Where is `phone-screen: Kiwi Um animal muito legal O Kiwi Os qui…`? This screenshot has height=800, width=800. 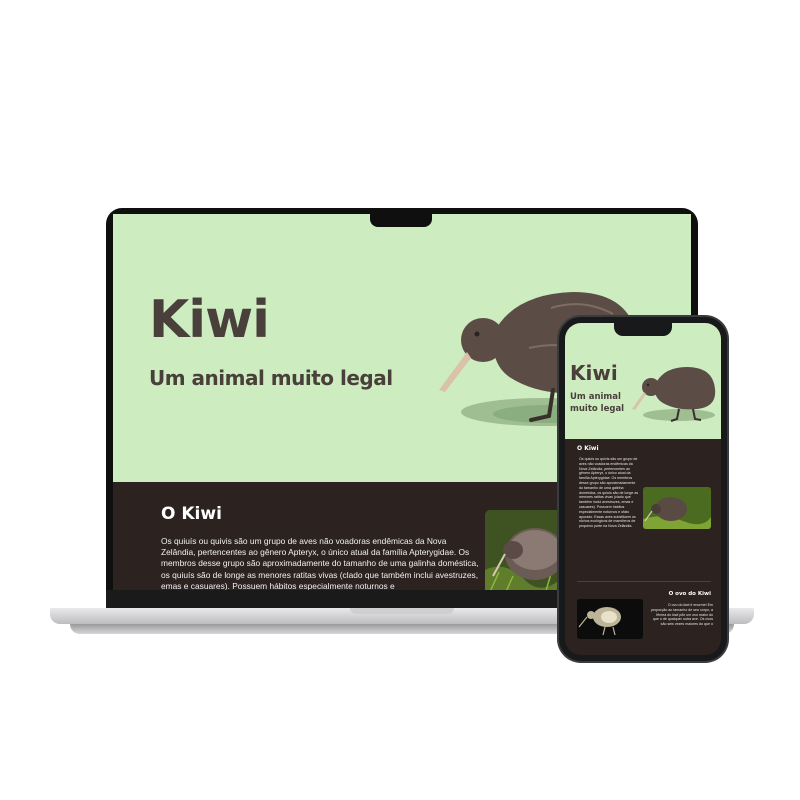 phone-screen: Kiwi Um animal muito legal O Kiwi Os qui… is located at coordinates (643, 489).